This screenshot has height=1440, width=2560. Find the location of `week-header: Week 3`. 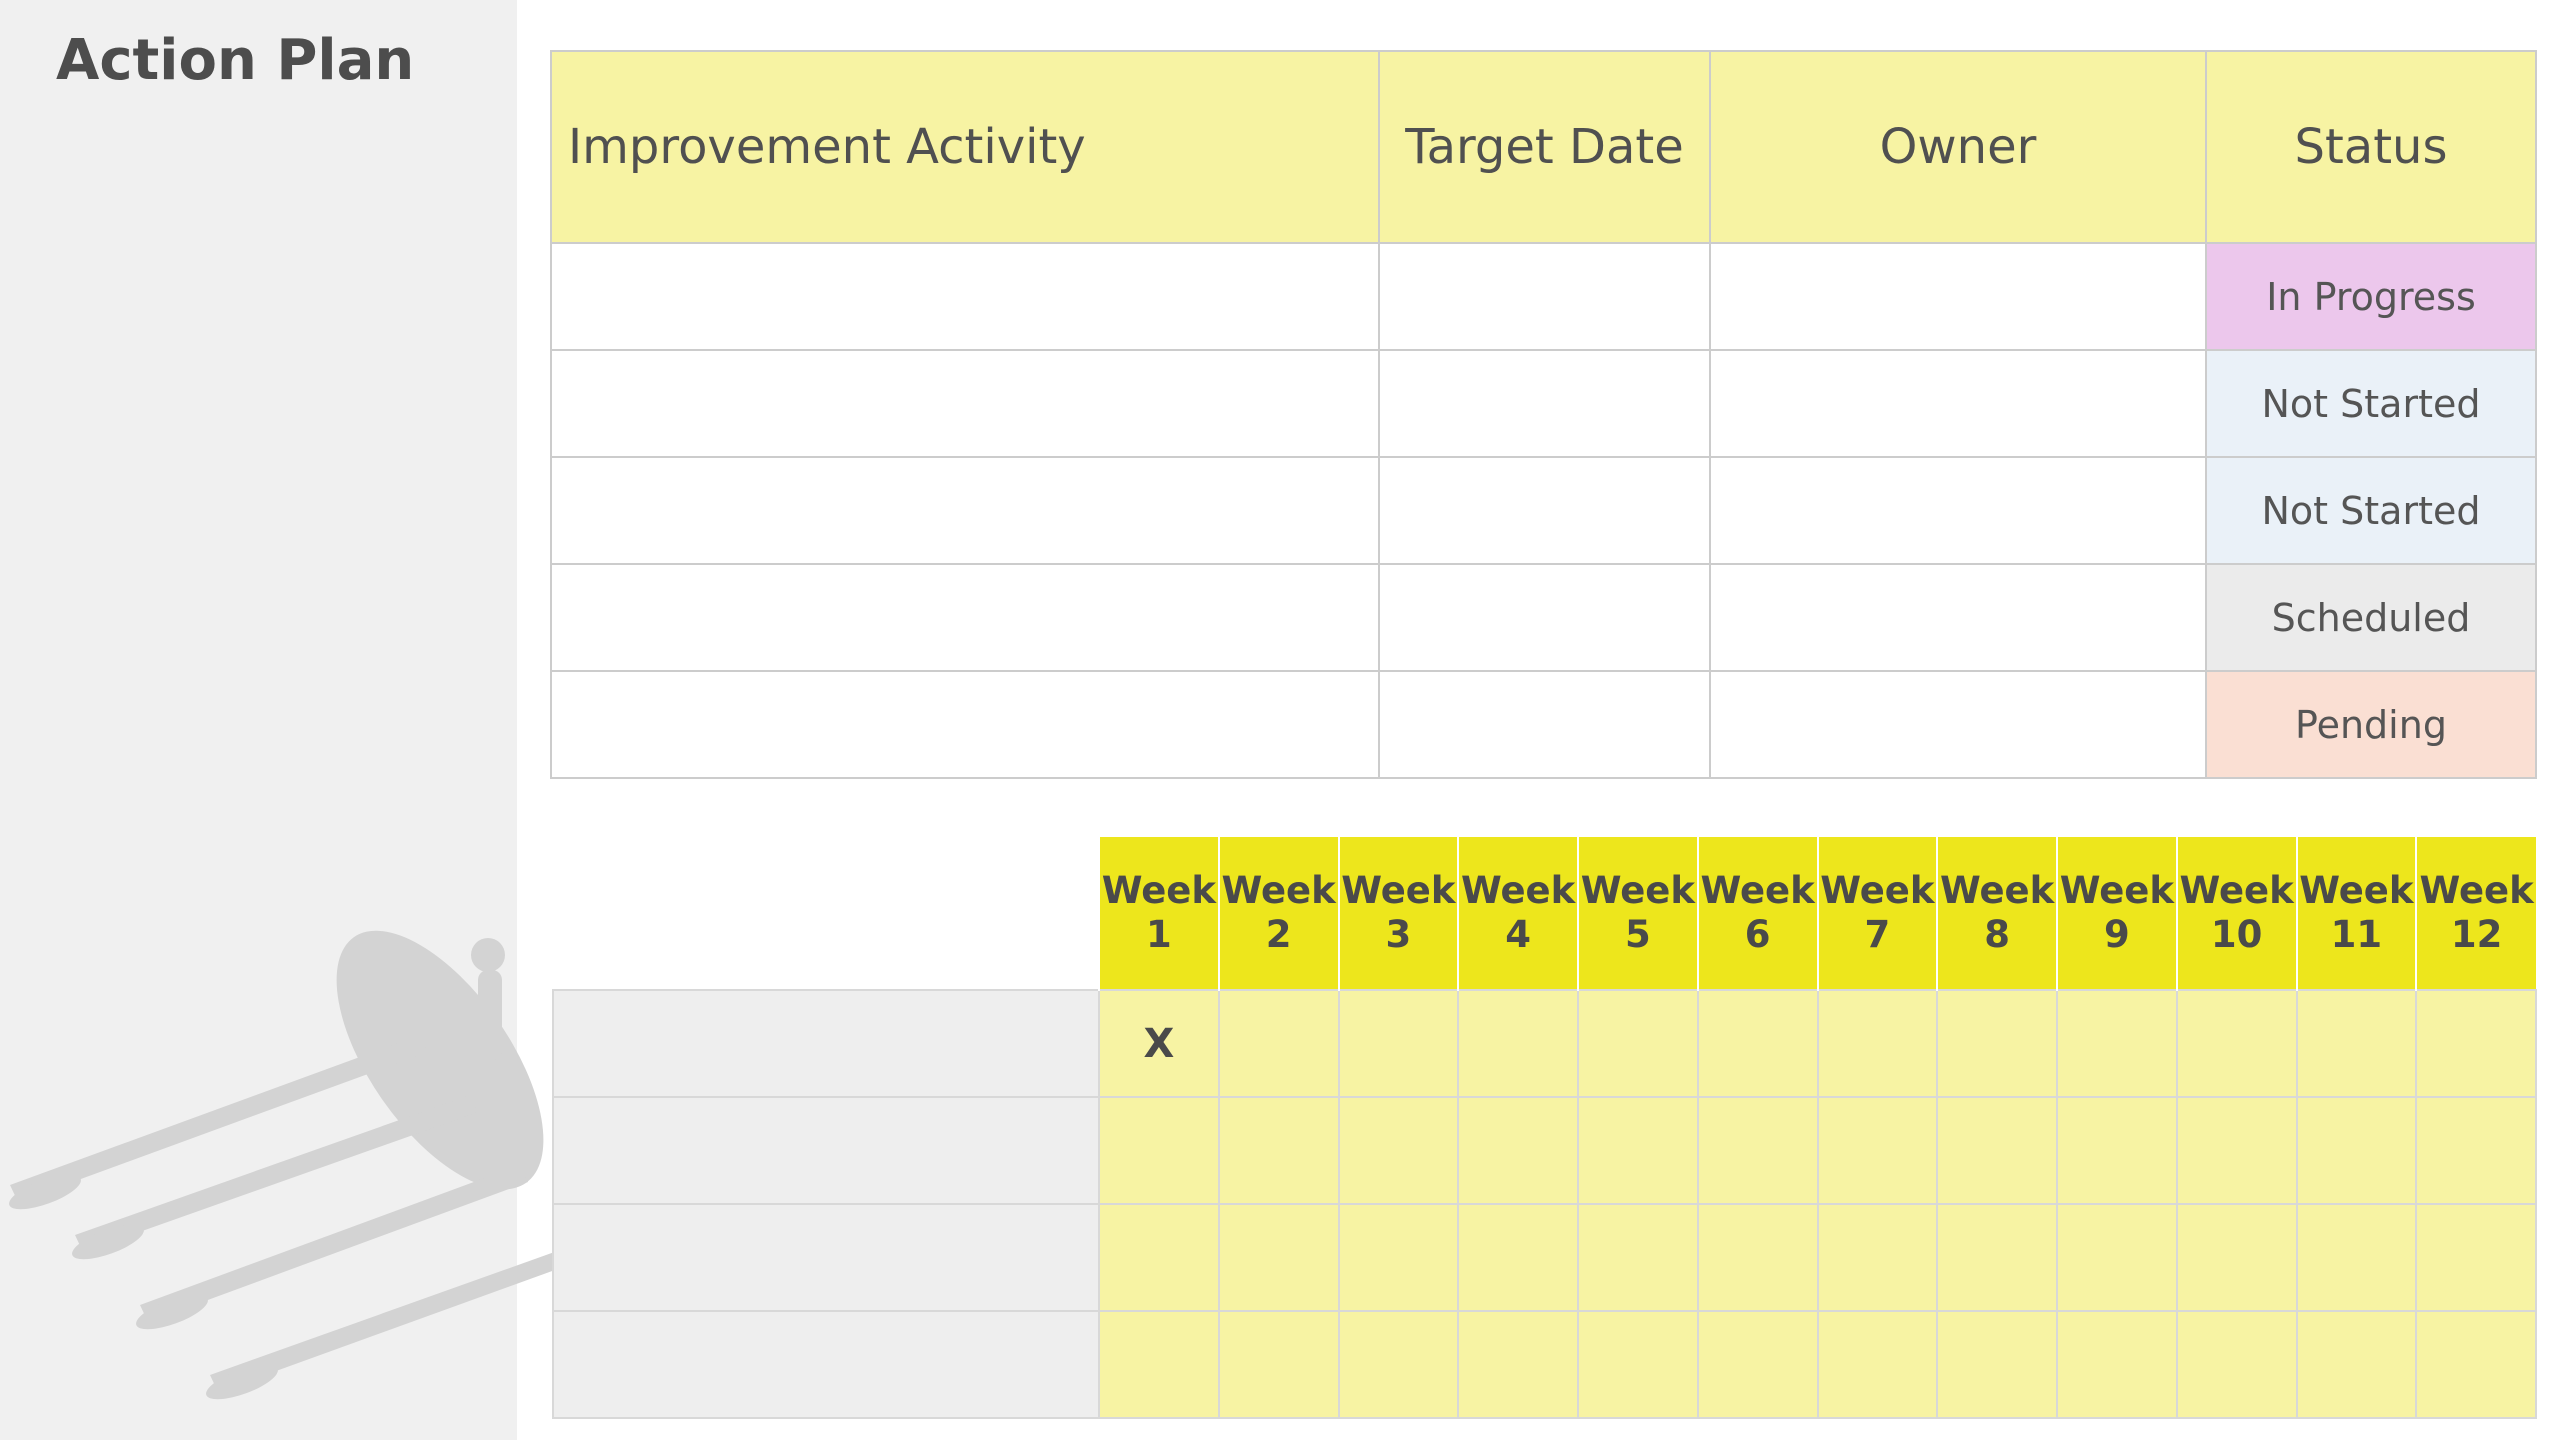

week-header: Week 3 is located at coordinates (1398, 913).